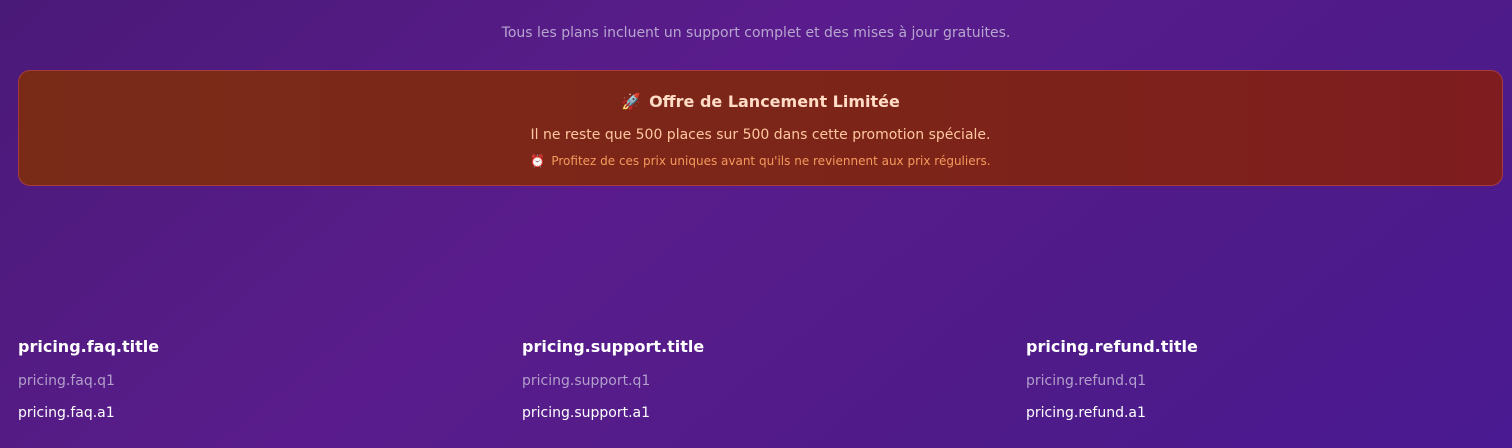 This screenshot has height=448, width=1512. Describe the element at coordinates (1086, 413) in the screenshot. I see `refund-answer: pricing.refund.a1` at that location.